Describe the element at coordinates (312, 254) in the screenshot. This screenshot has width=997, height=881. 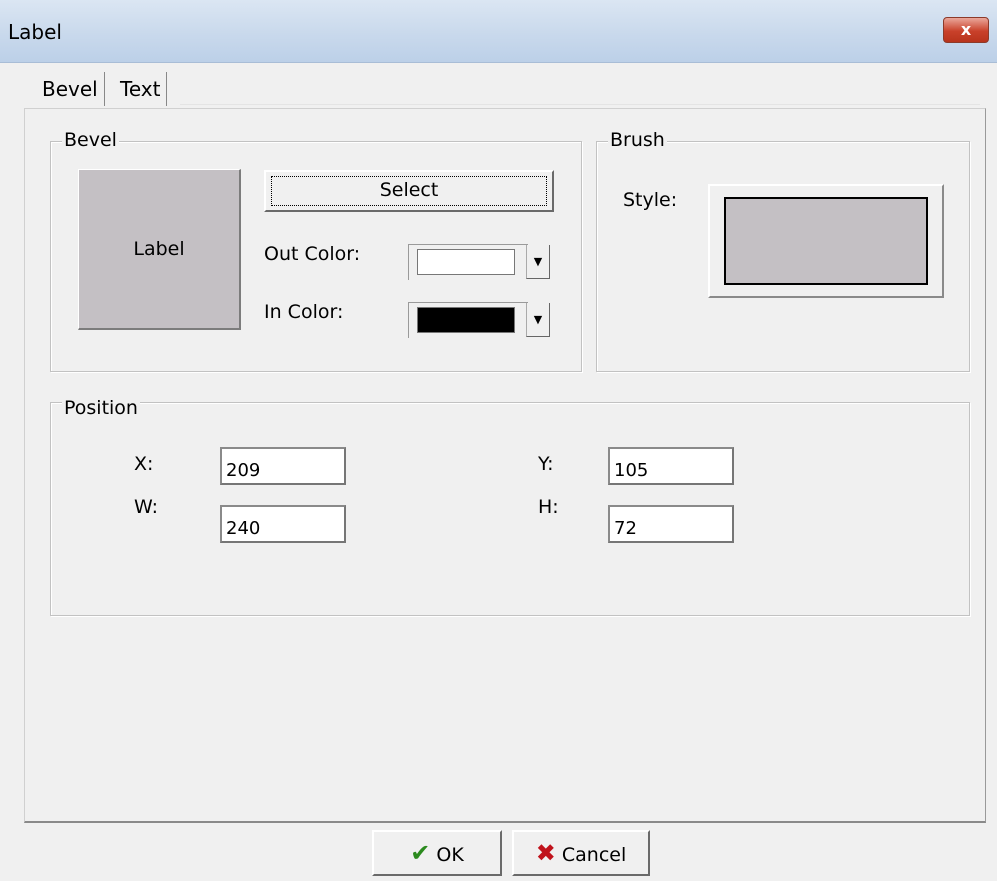
I see `out-color-label: Out Color:` at that location.